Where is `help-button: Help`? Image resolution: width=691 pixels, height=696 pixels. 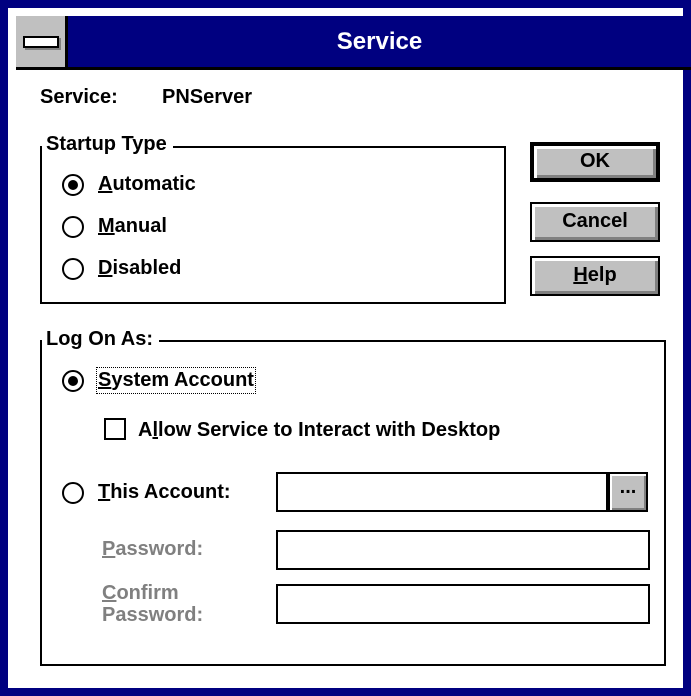 help-button: Help is located at coordinates (595, 276).